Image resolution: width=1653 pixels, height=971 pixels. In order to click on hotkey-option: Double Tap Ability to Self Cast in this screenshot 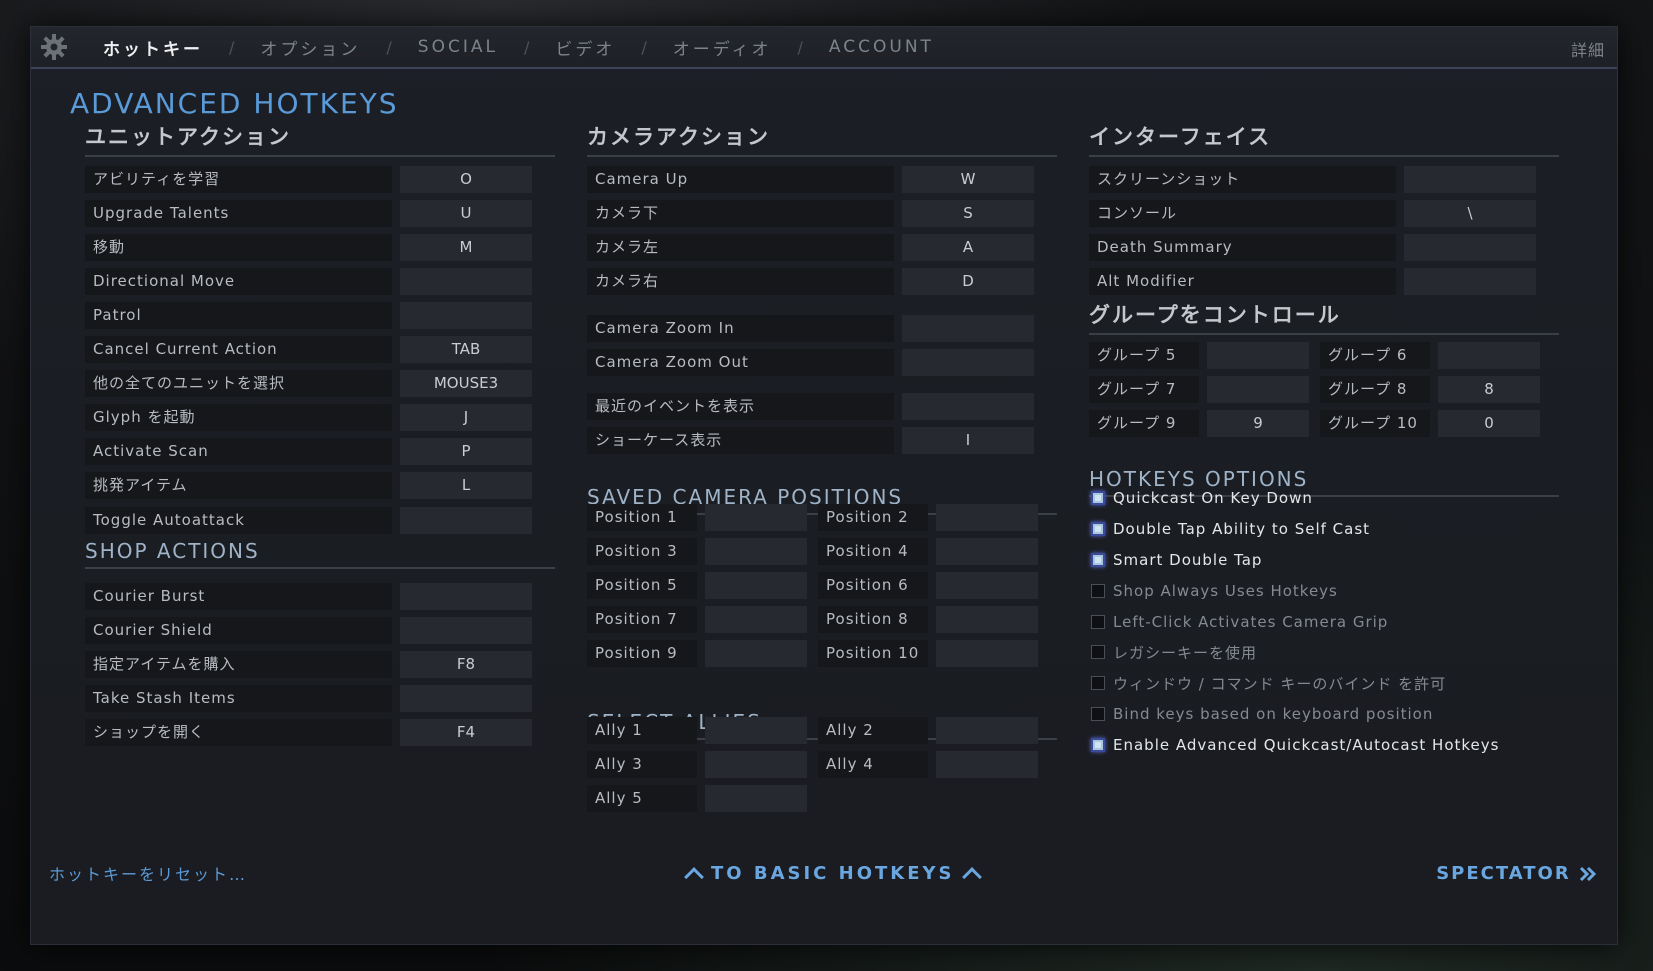, I will do `click(1230, 529)`.